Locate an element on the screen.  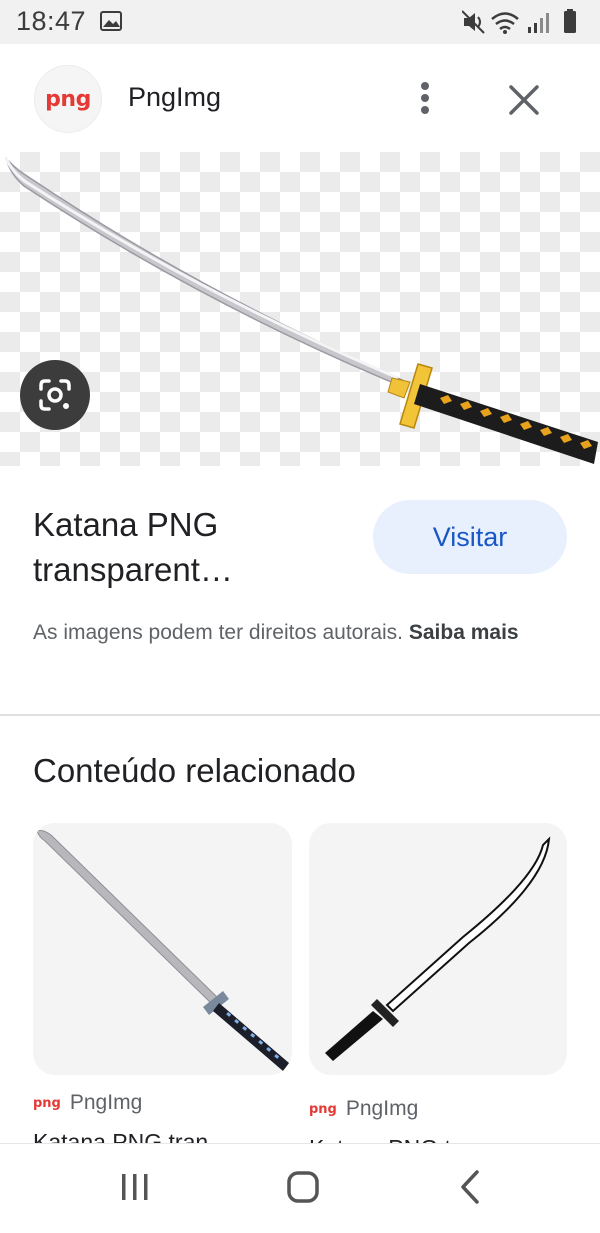
lens-icon is located at coordinates (55, 395).